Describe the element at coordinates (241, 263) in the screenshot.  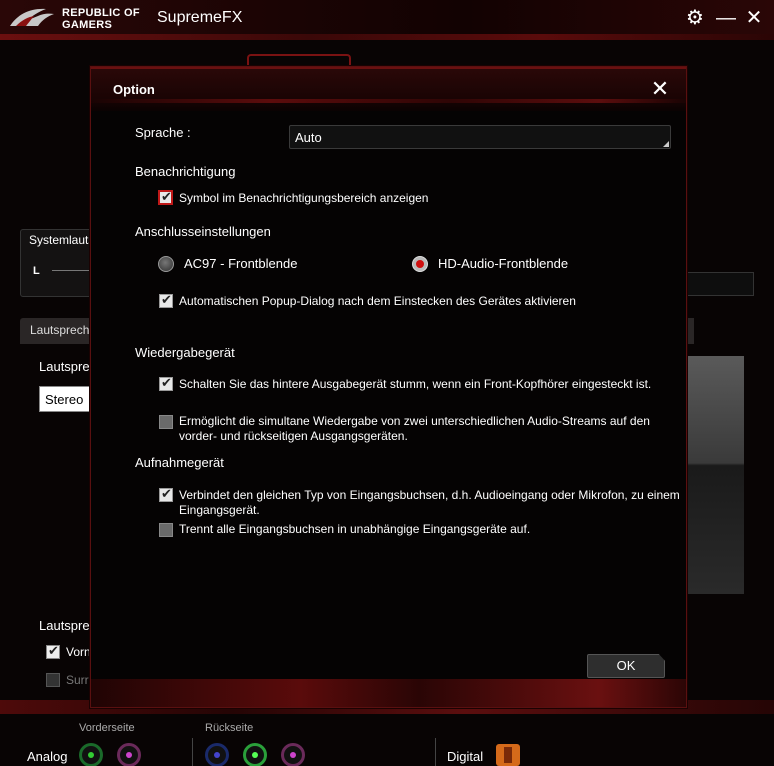
I see `ac97-label: AC97 - Frontblende` at that location.